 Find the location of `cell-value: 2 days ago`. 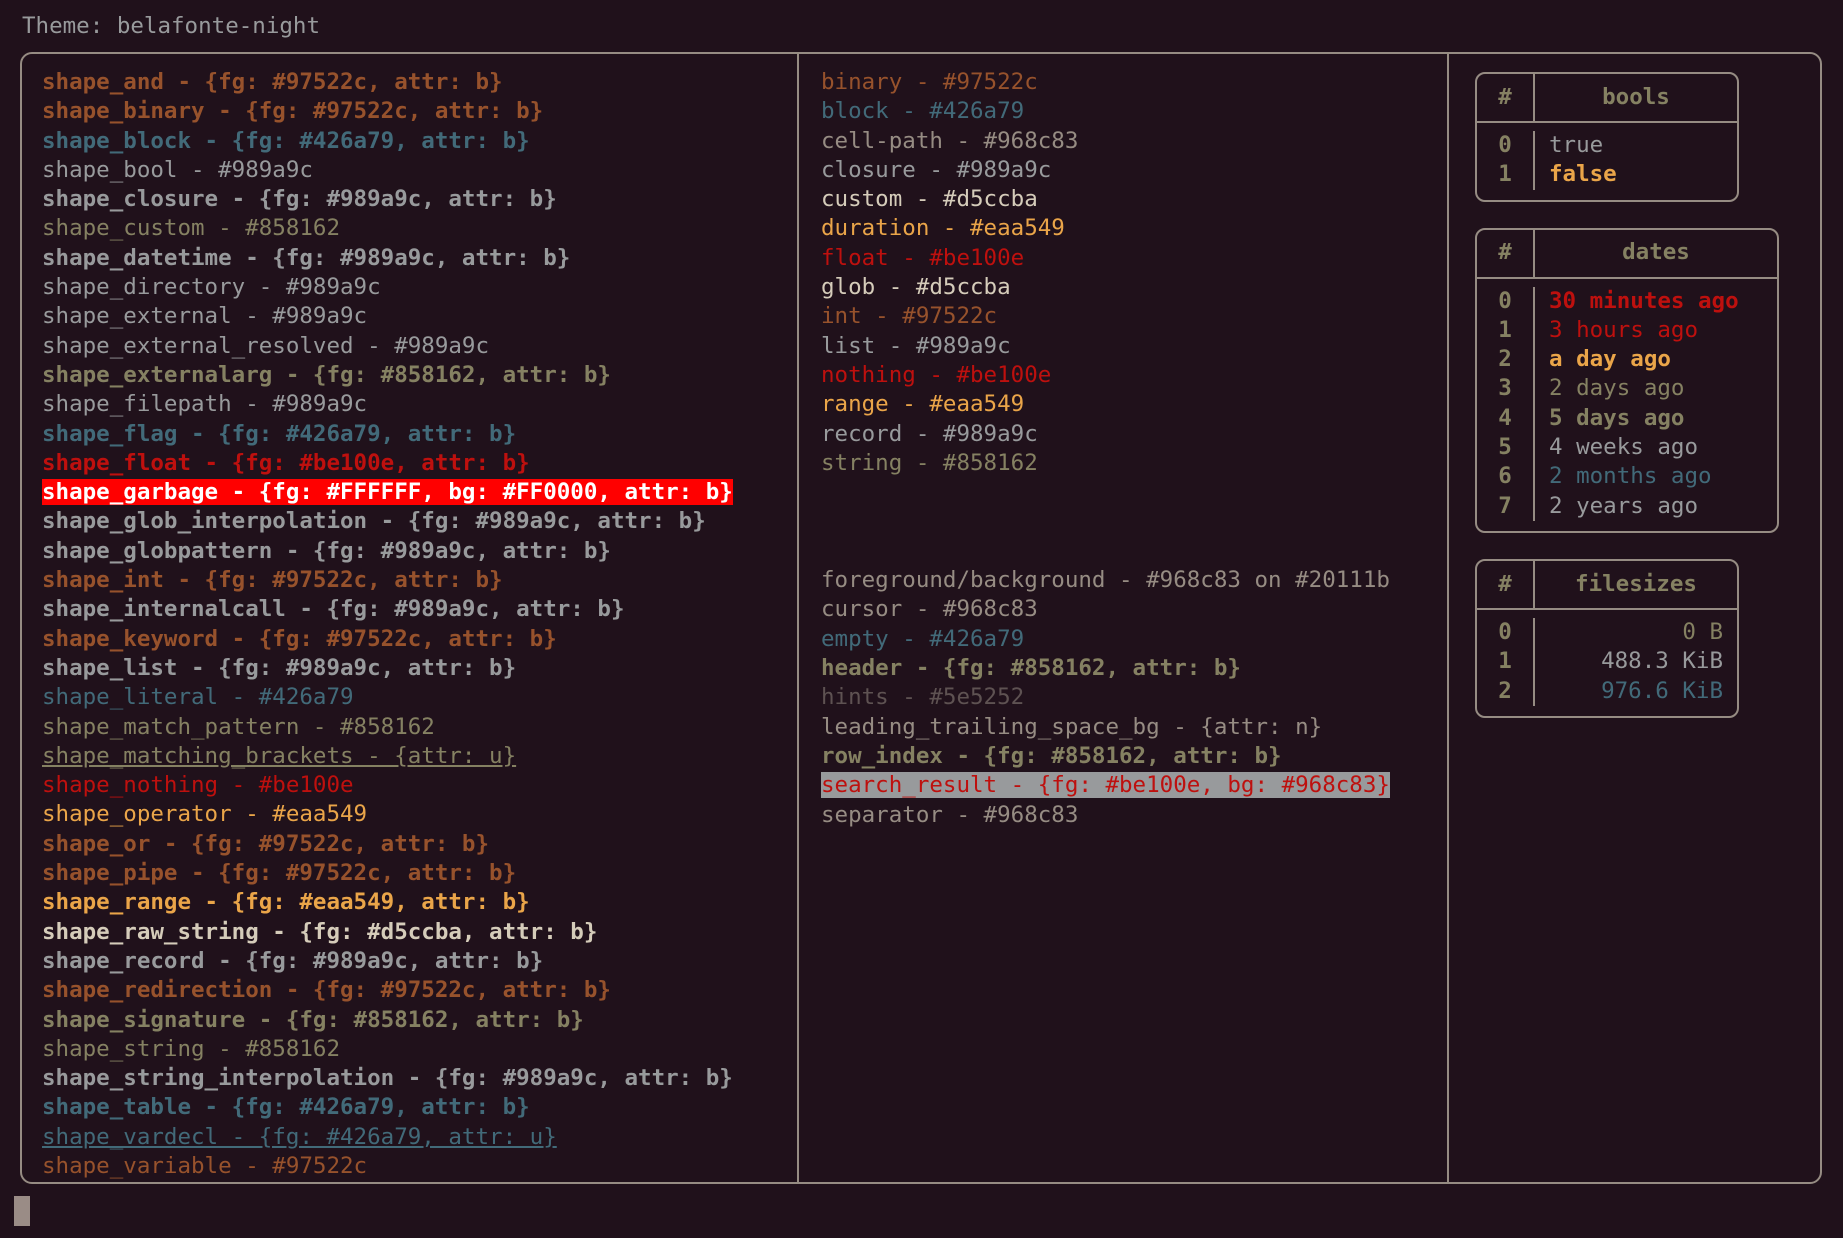

cell-value: 2 days ago is located at coordinates (1617, 388).